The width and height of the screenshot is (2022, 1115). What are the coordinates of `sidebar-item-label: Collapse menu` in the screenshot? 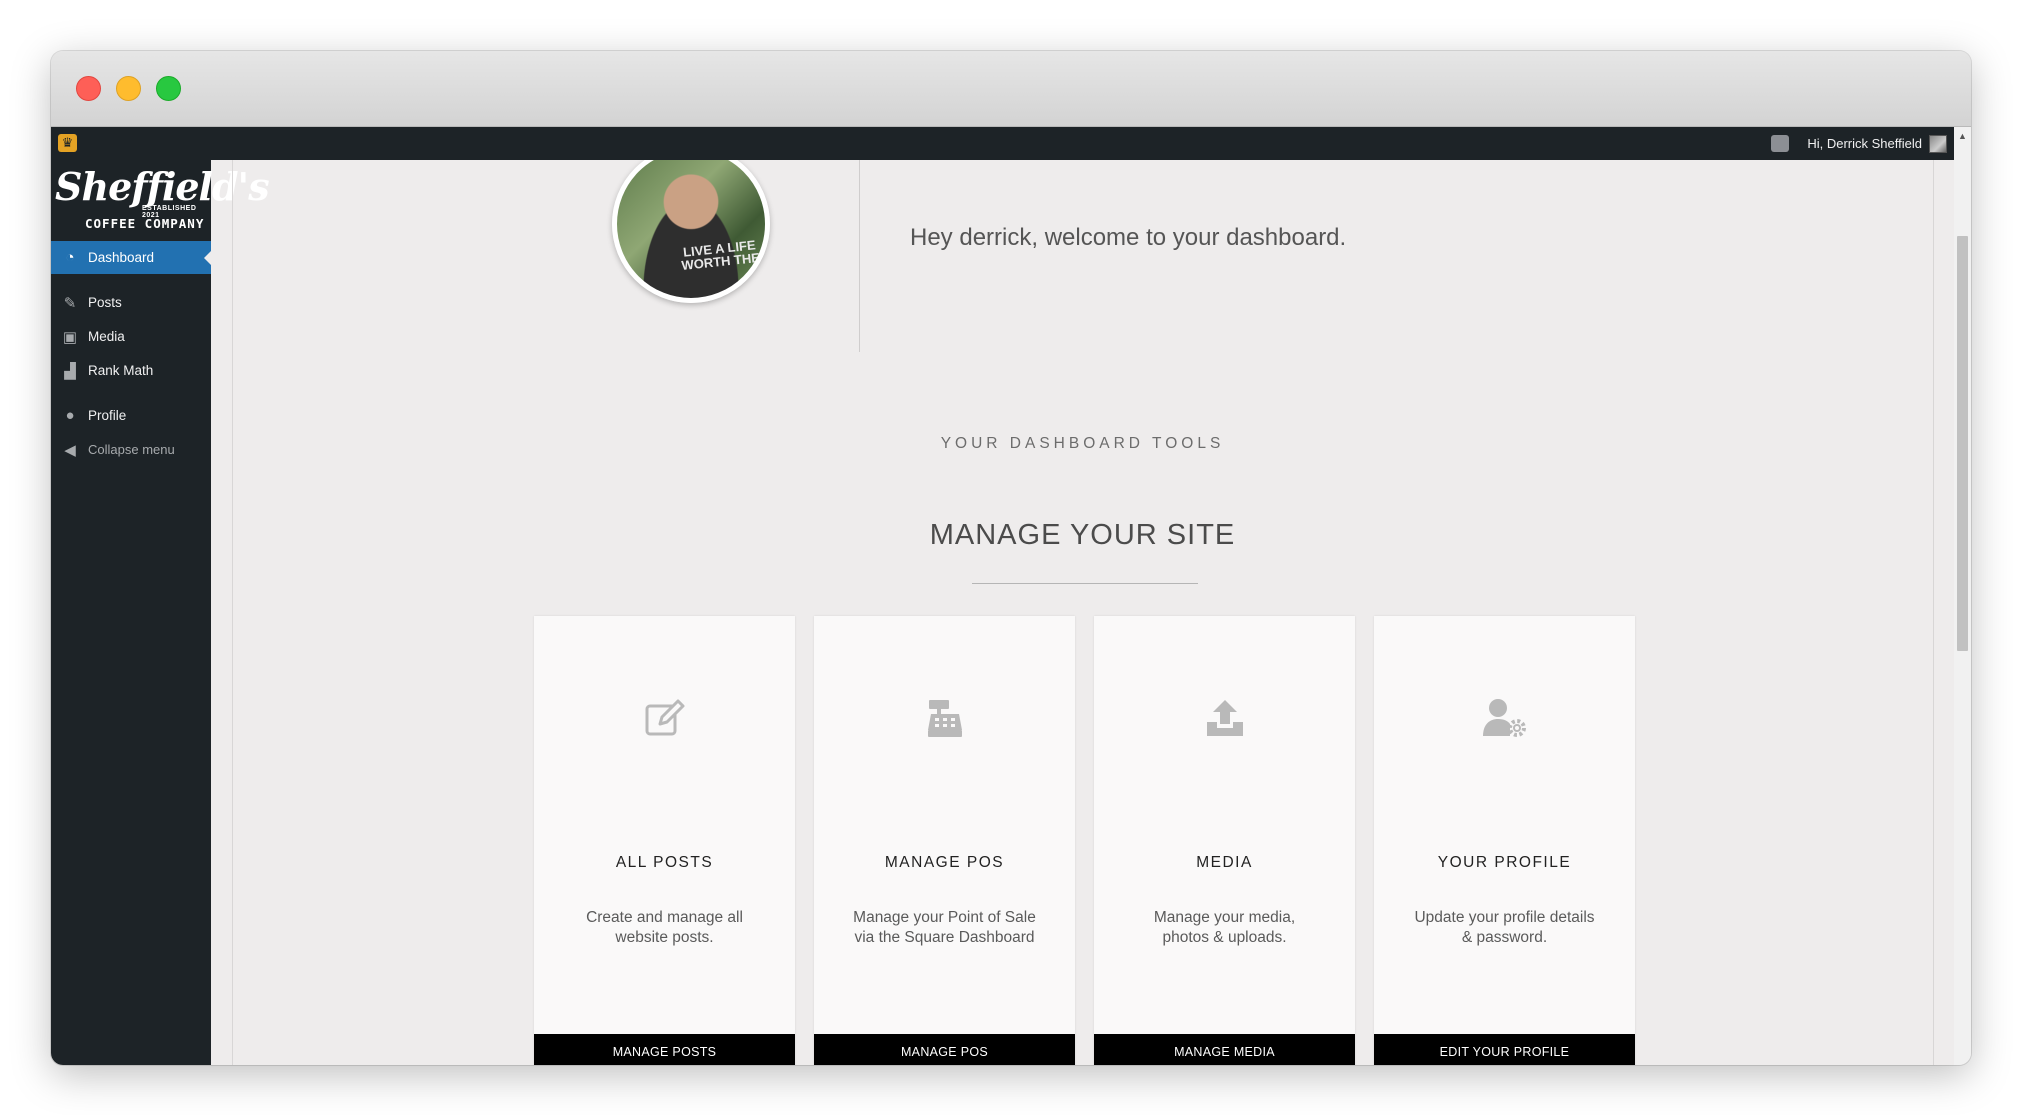 It's located at (131, 449).